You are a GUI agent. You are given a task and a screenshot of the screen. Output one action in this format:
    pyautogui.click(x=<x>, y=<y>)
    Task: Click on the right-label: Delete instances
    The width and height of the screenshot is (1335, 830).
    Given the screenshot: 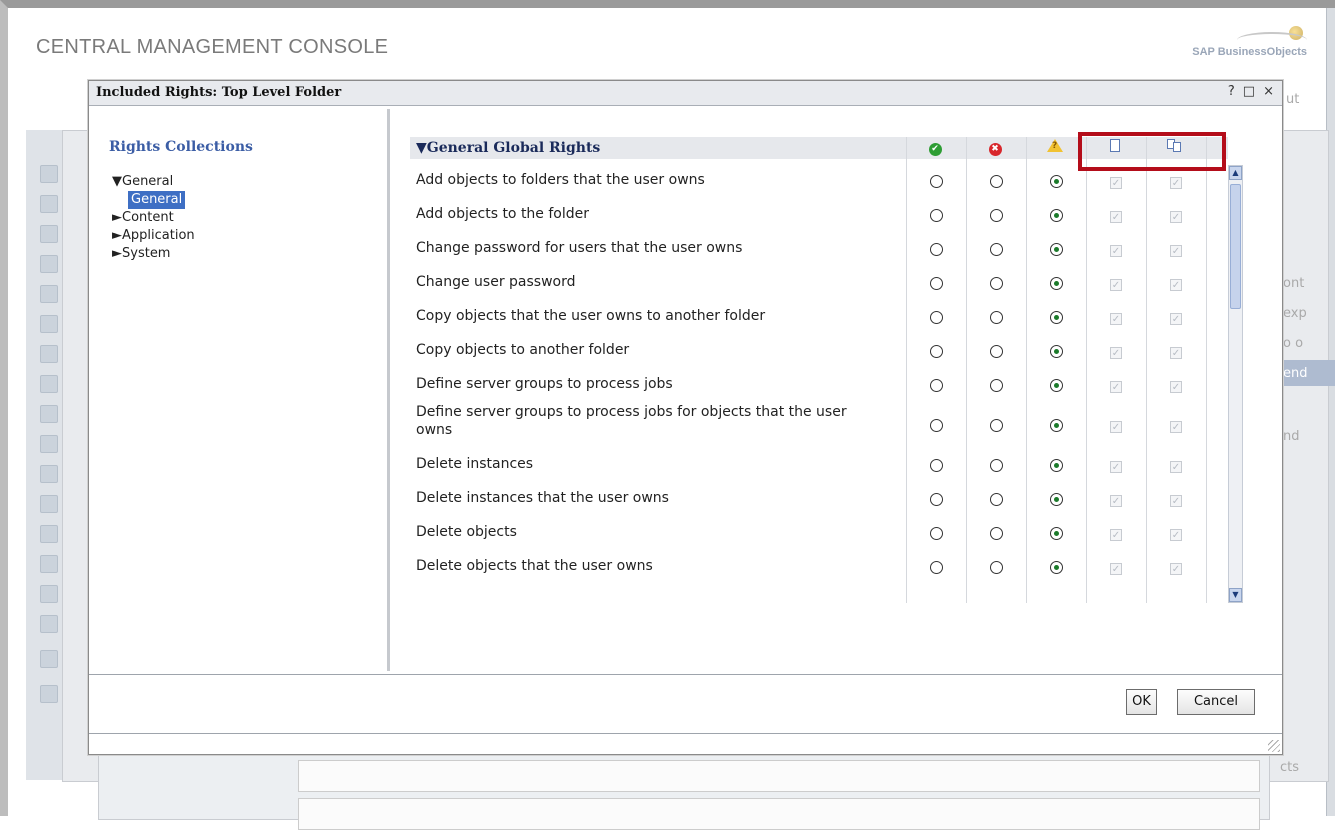 What is the action you would take?
    pyautogui.click(x=475, y=464)
    